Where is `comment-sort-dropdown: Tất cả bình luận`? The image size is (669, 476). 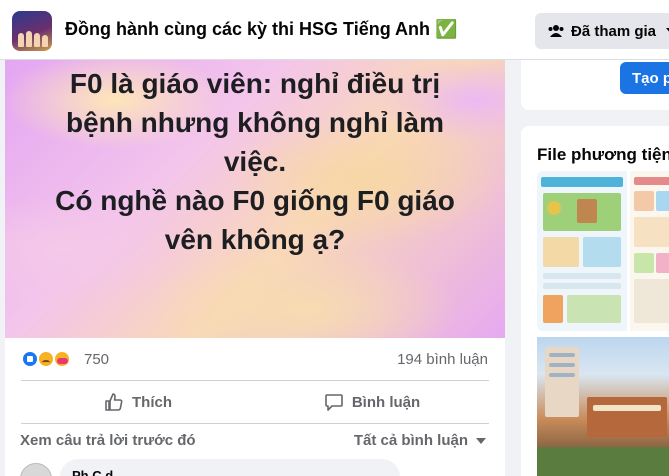 comment-sort-dropdown: Tất cả bình luận is located at coordinates (420, 440).